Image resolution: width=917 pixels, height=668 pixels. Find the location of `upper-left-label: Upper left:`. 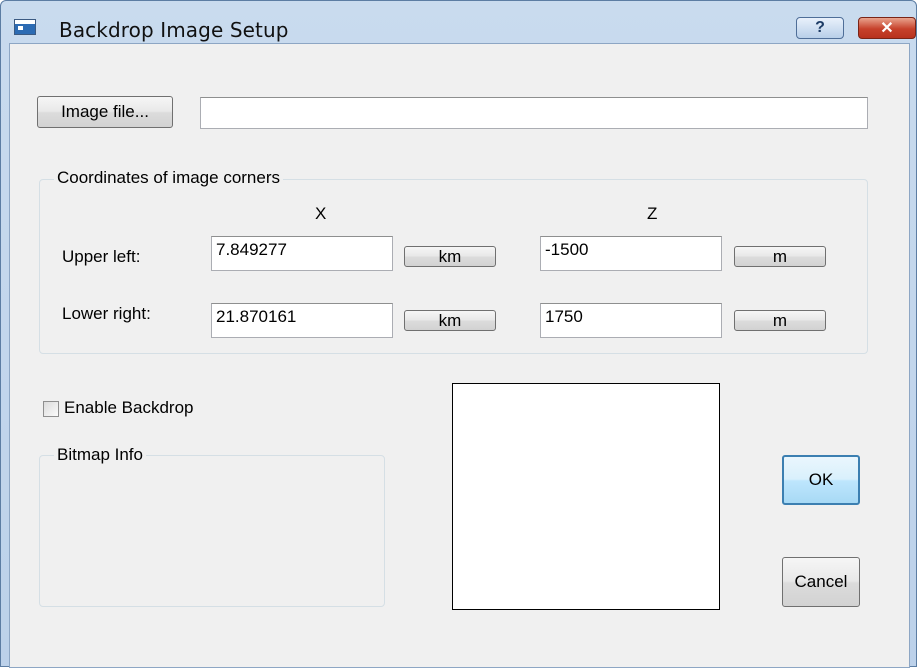

upper-left-label: Upper left: is located at coordinates (101, 256).